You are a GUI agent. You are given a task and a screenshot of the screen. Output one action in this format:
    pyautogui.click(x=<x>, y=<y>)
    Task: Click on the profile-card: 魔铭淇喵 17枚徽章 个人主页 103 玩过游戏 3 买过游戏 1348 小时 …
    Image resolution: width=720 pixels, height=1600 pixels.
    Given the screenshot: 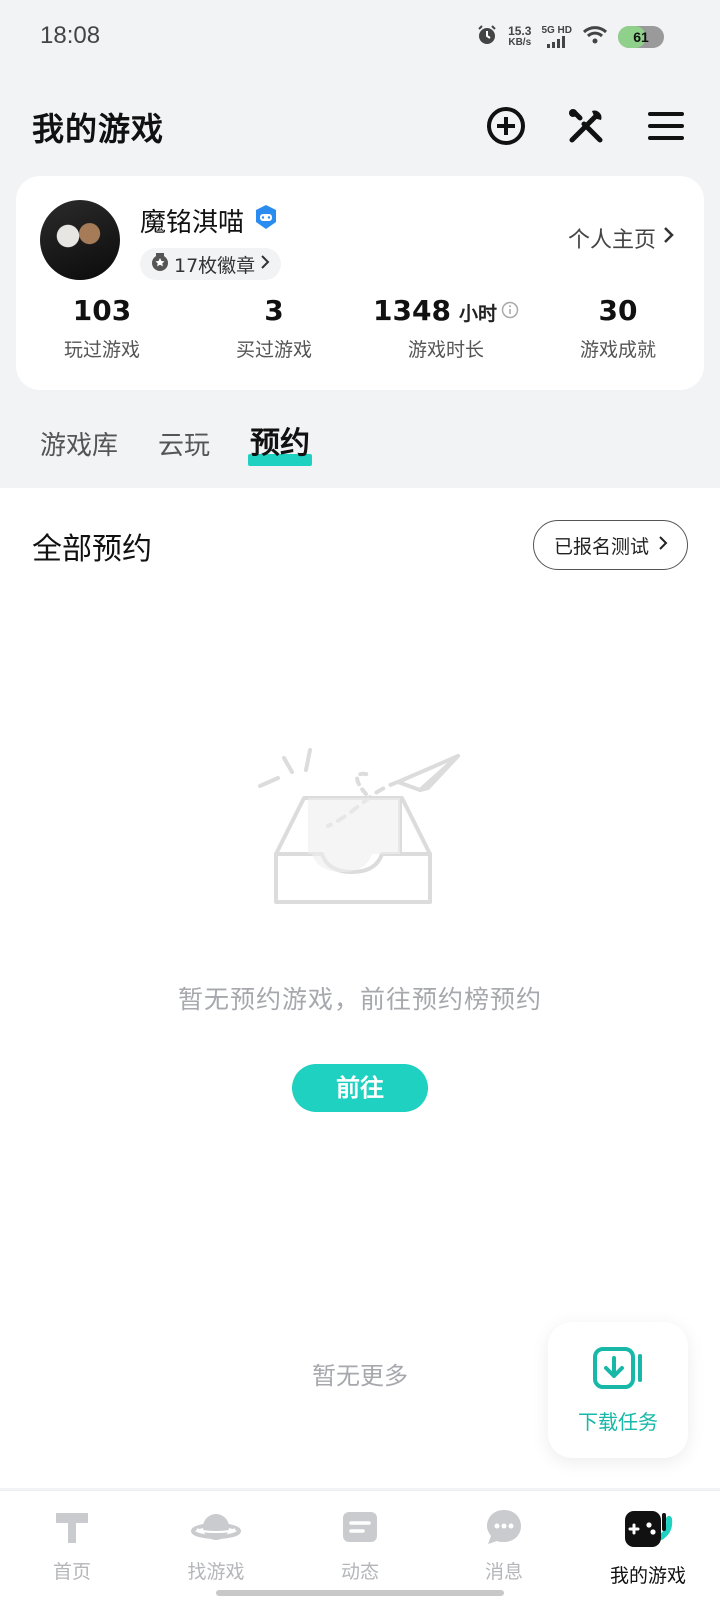 What is the action you would take?
    pyautogui.click(x=360, y=283)
    